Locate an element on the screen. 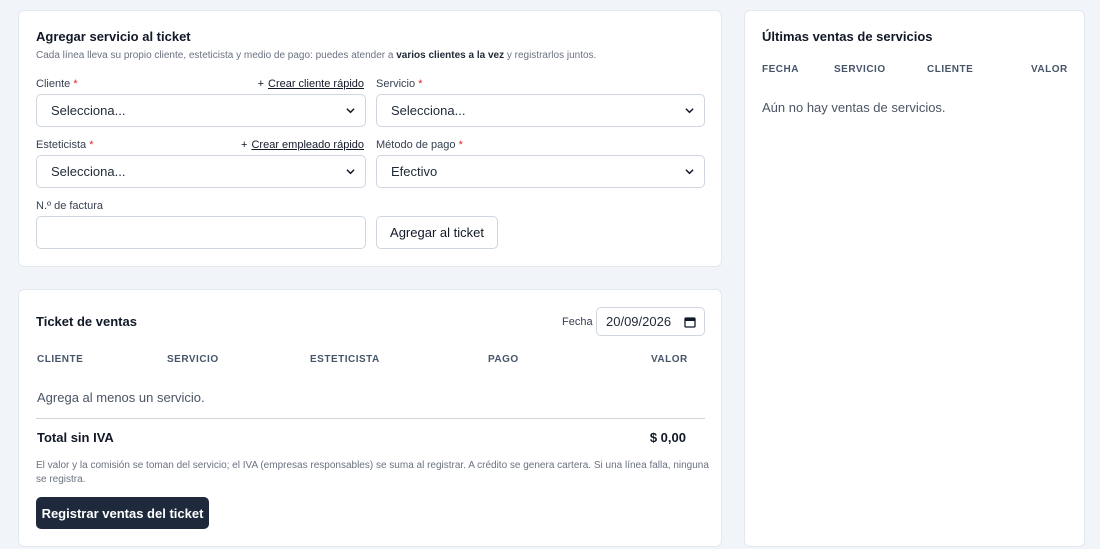  recent-empty-text: Aún no hay ventas de servicios. is located at coordinates (854, 107).